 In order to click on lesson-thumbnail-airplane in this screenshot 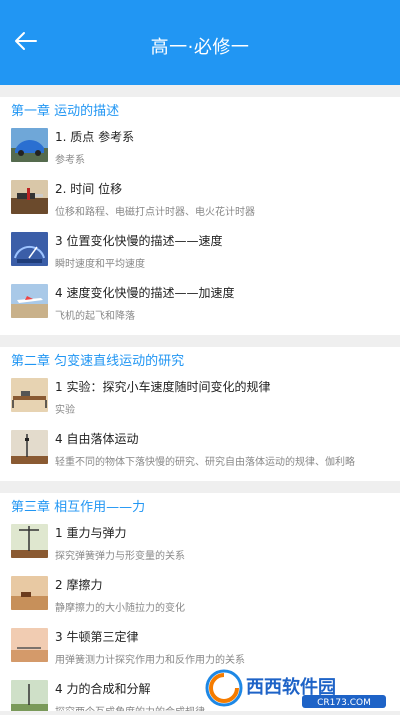, I will do `click(29, 301)`.